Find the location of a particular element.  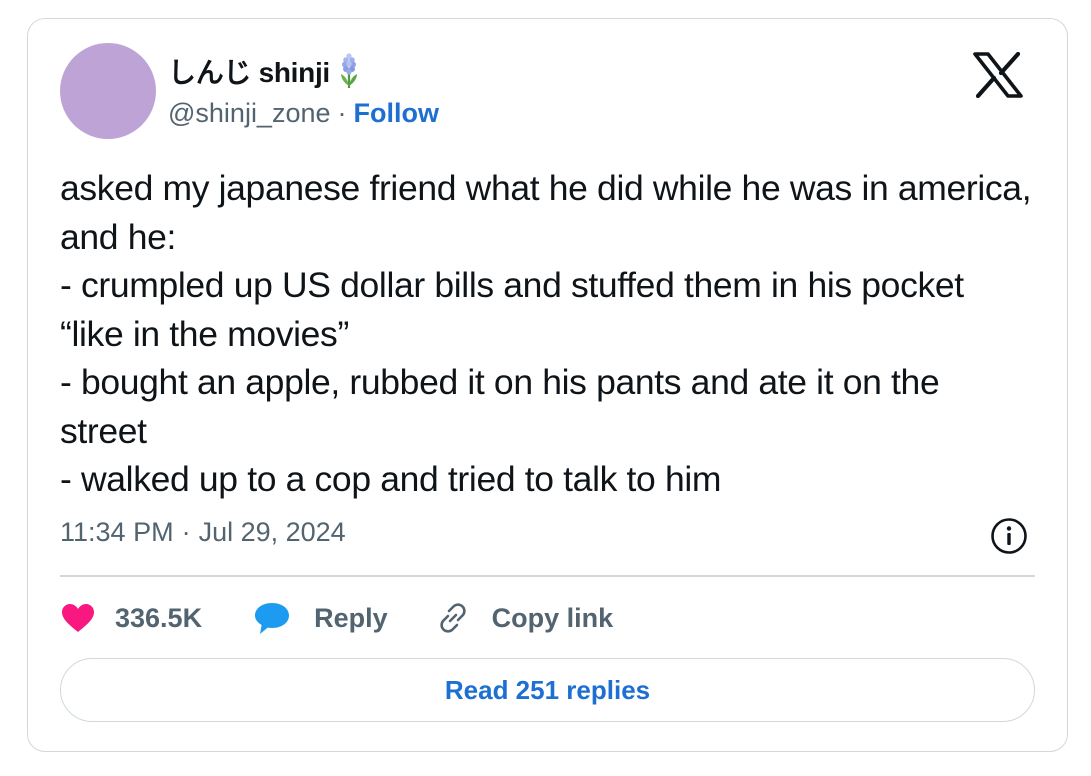

timestamp: 11:34 PM · Jul 29, 2024 is located at coordinates (203, 532).